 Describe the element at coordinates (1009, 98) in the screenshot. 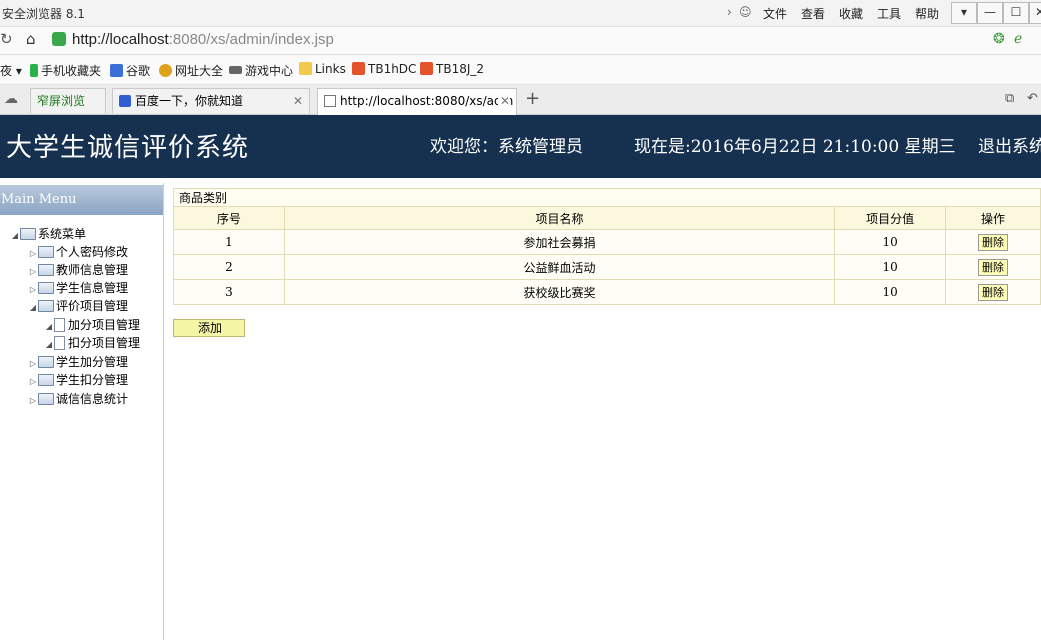

I see `tab-list-icon: ⧉` at that location.